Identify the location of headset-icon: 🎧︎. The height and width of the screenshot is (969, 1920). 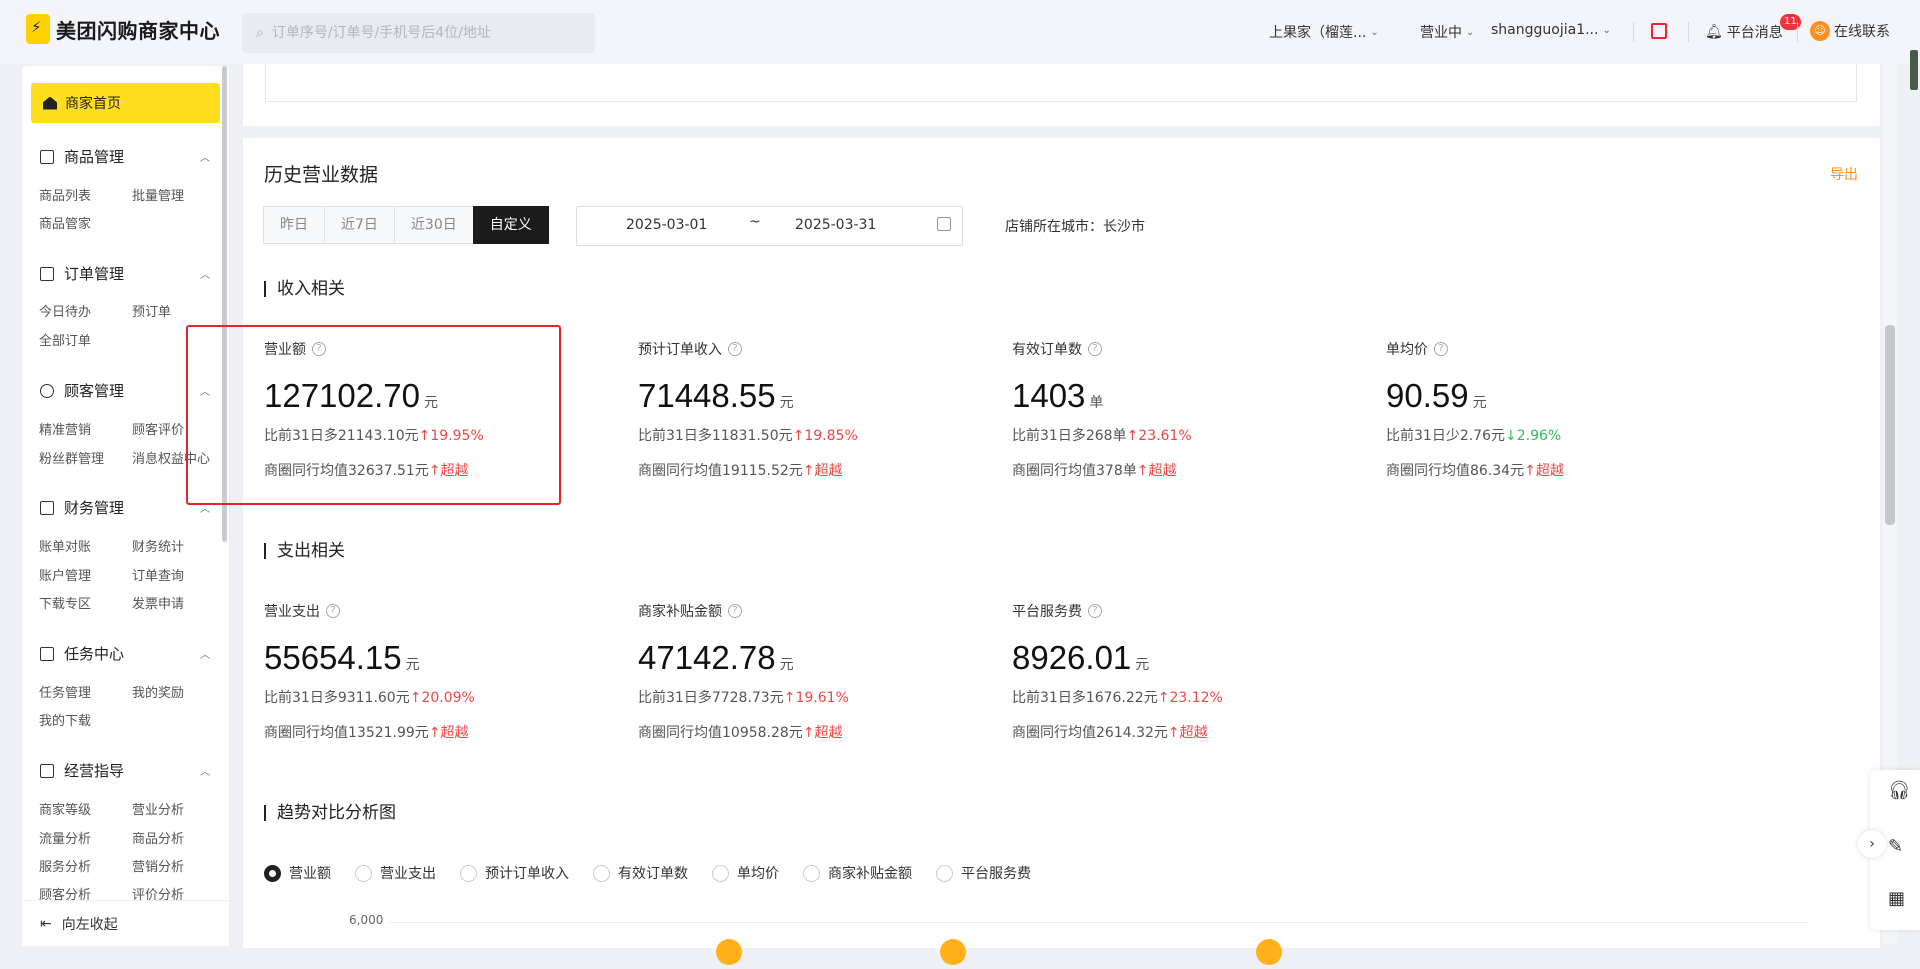
(1899, 790).